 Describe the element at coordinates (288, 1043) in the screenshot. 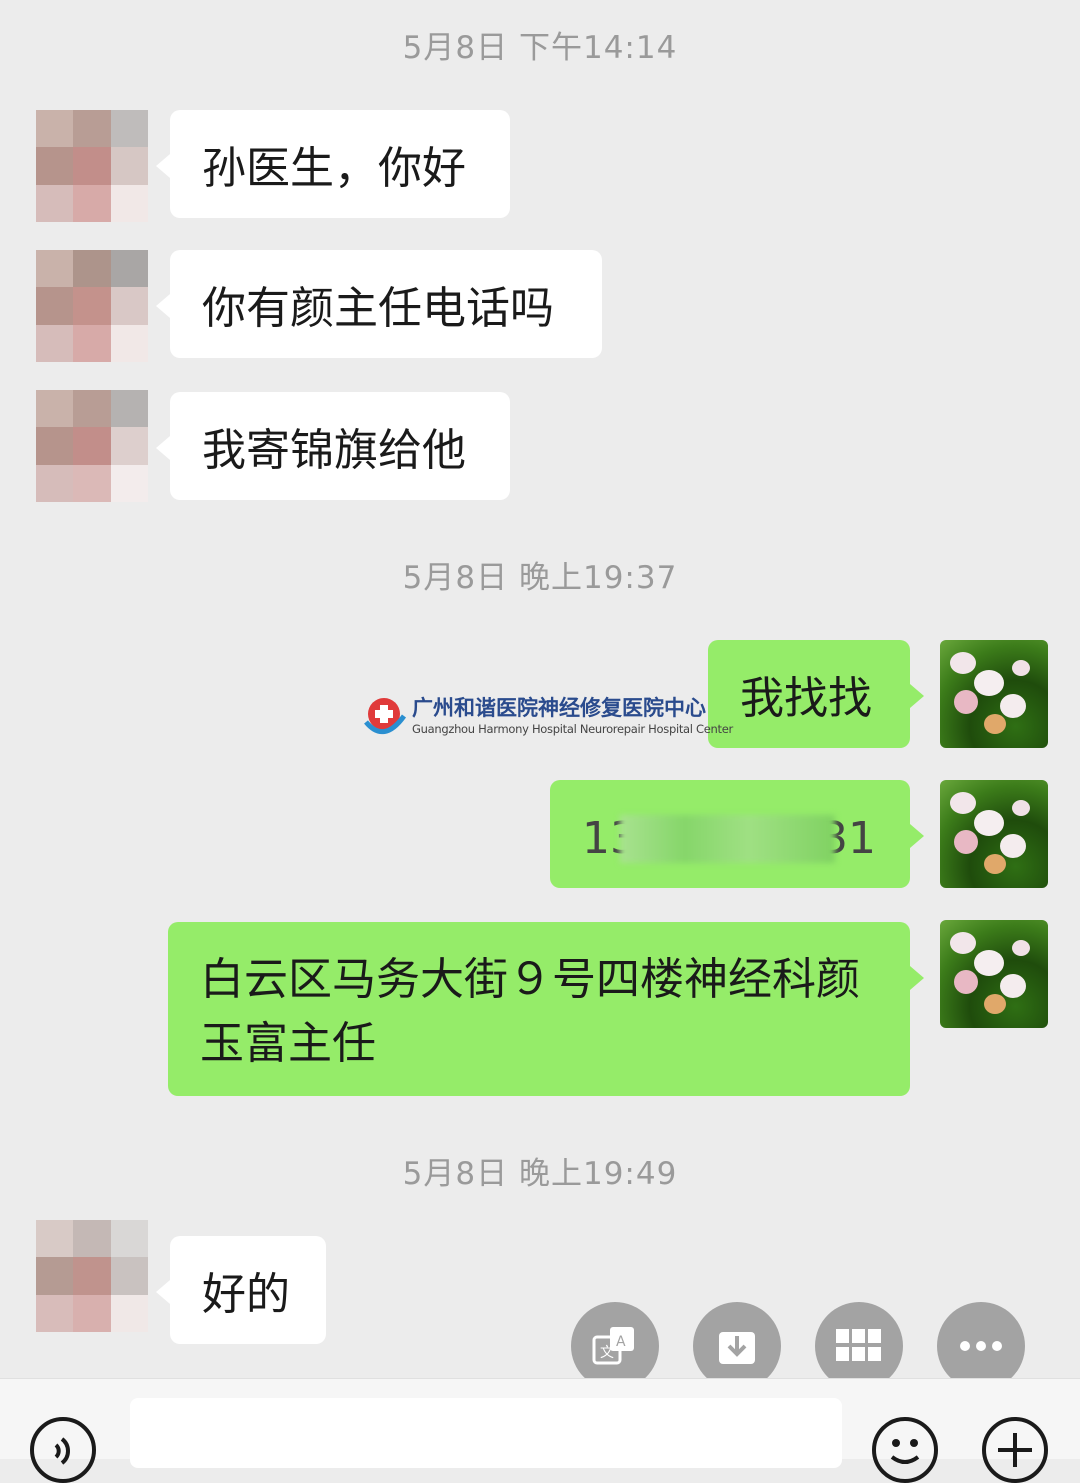

I see `message-text: 玉富主任` at that location.